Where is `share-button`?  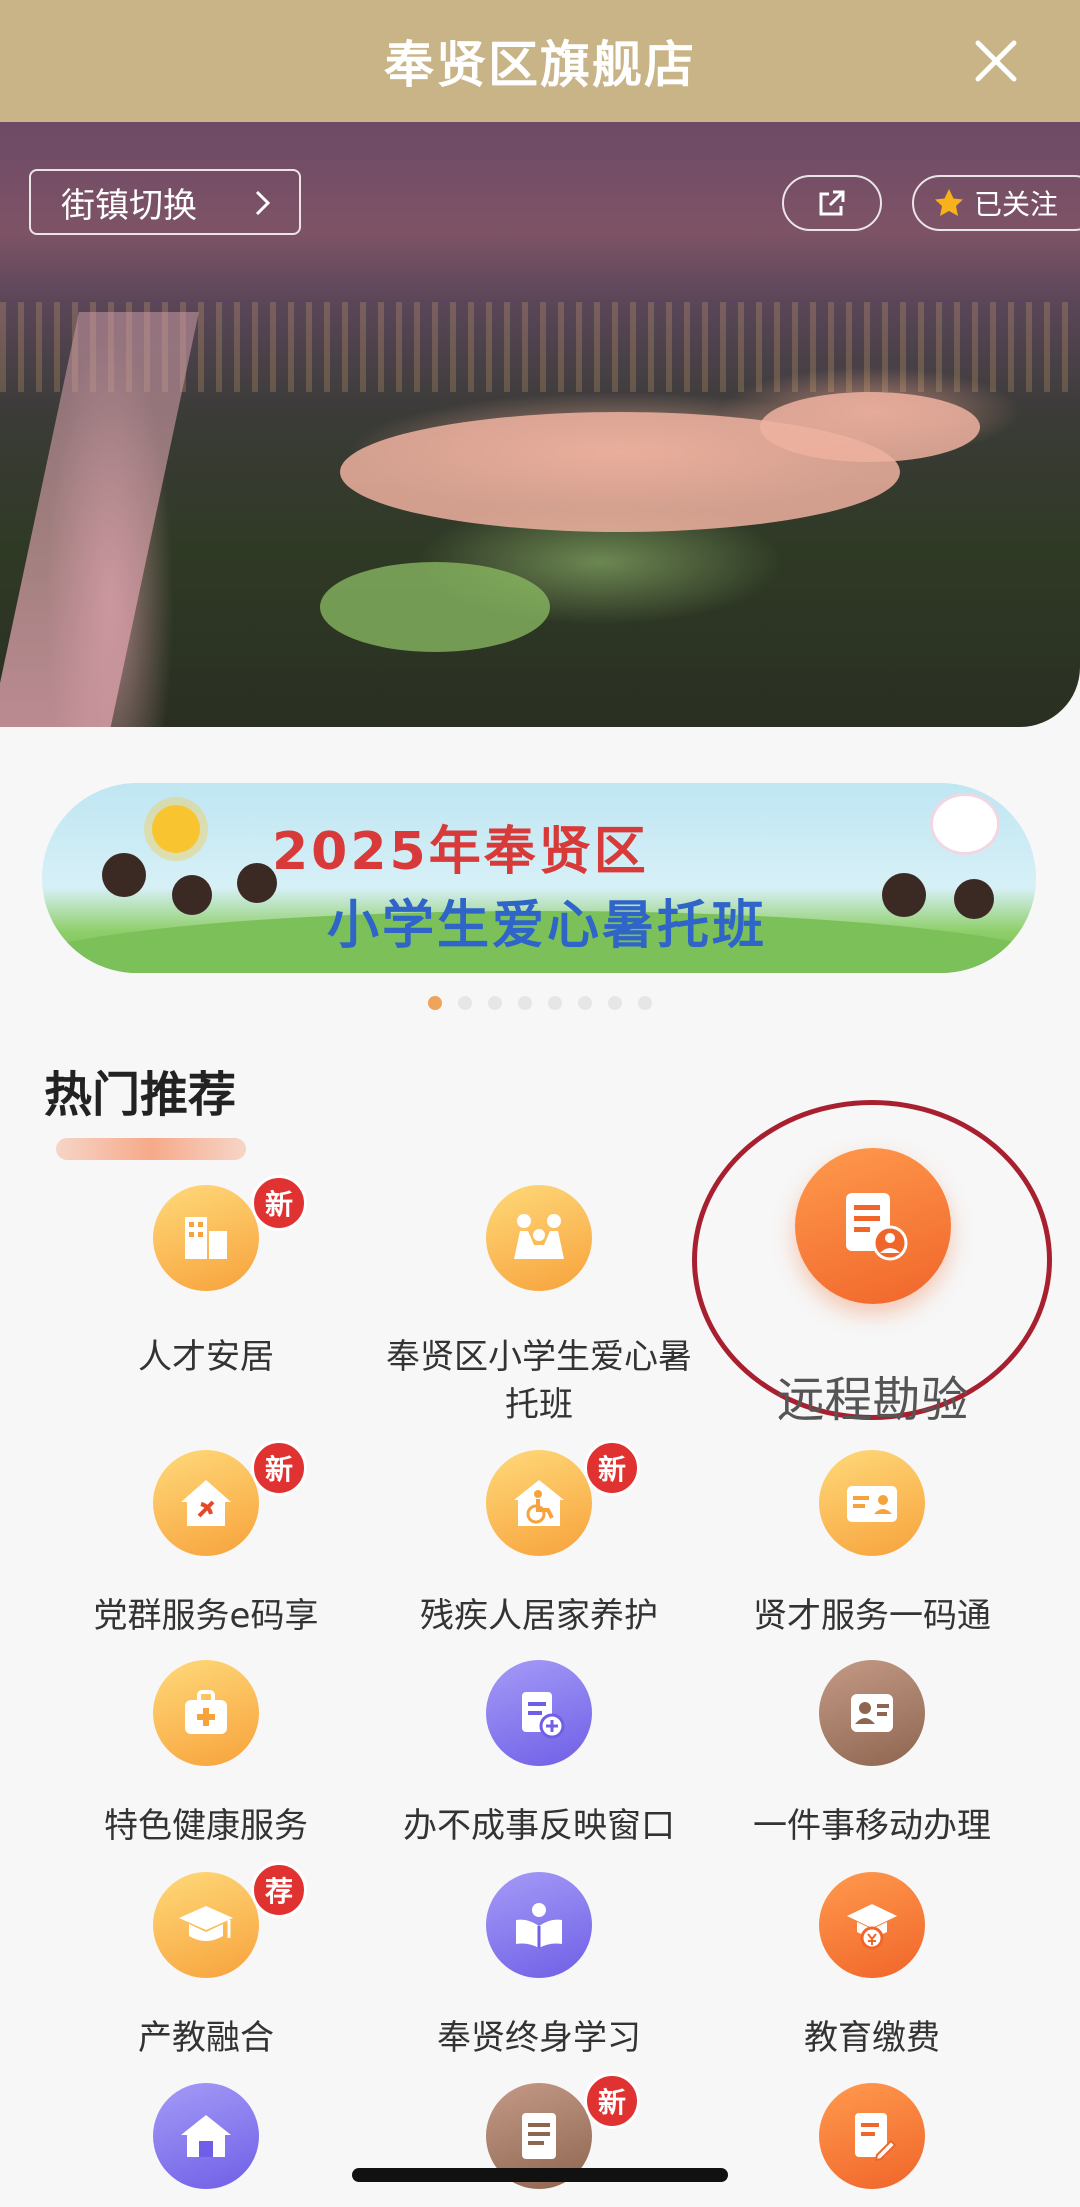
share-button is located at coordinates (832, 203).